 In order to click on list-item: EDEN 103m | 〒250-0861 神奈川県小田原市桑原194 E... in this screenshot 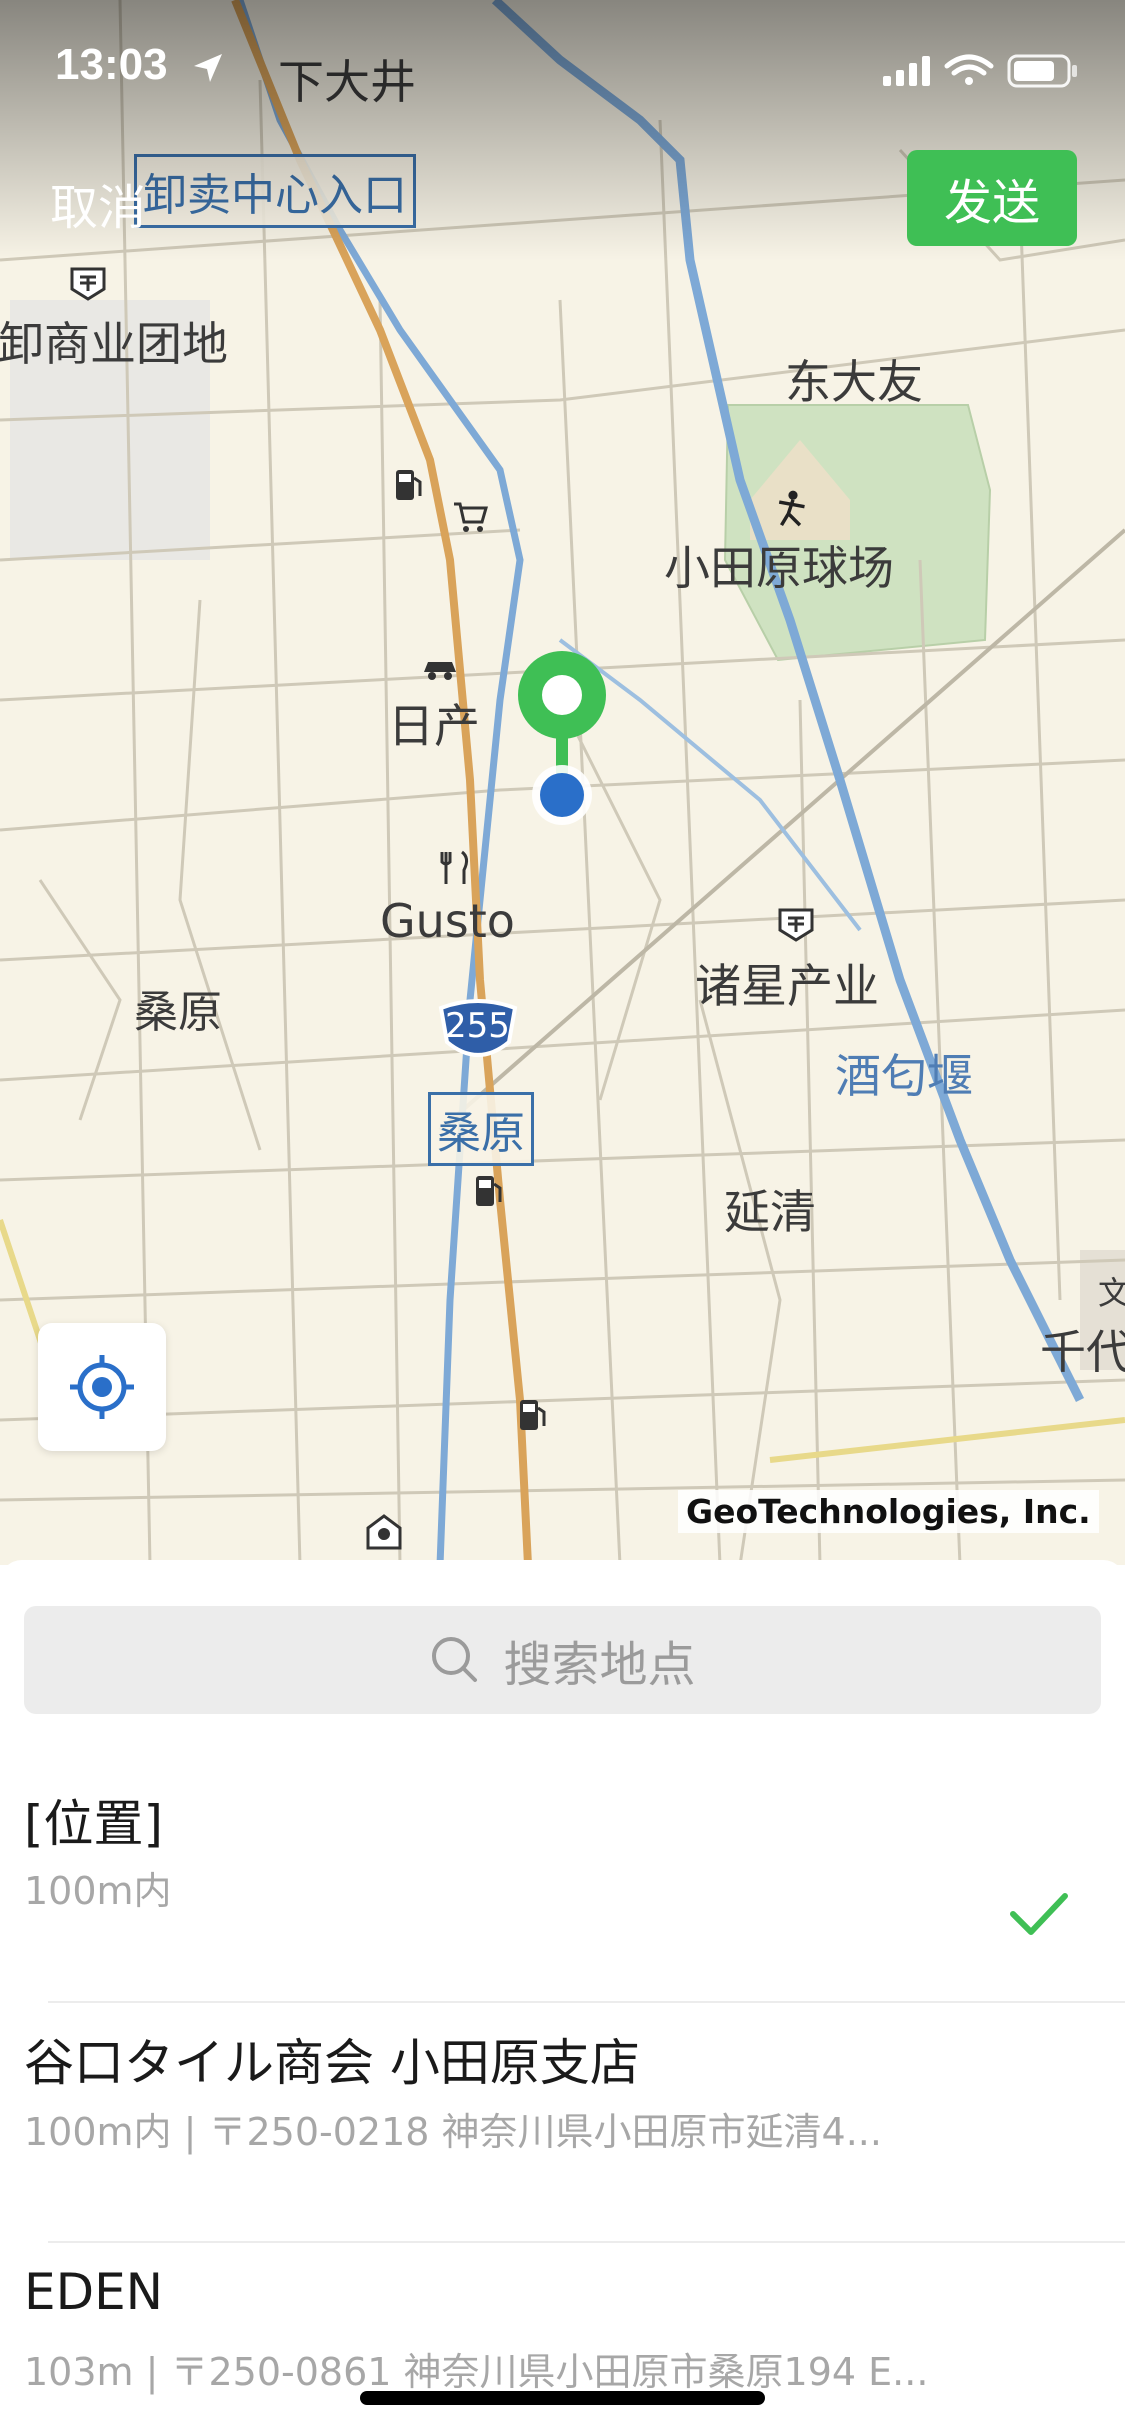, I will do `click(562, 2339)`.